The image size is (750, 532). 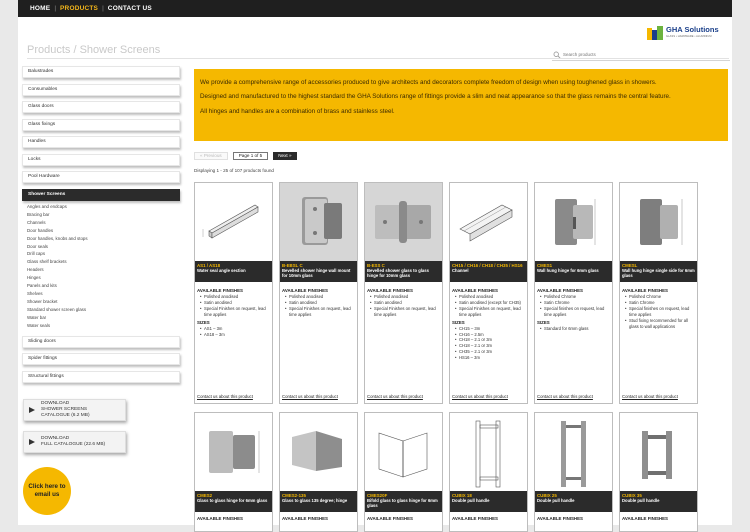 I want to click on search-input, so click(x=643, y=54).